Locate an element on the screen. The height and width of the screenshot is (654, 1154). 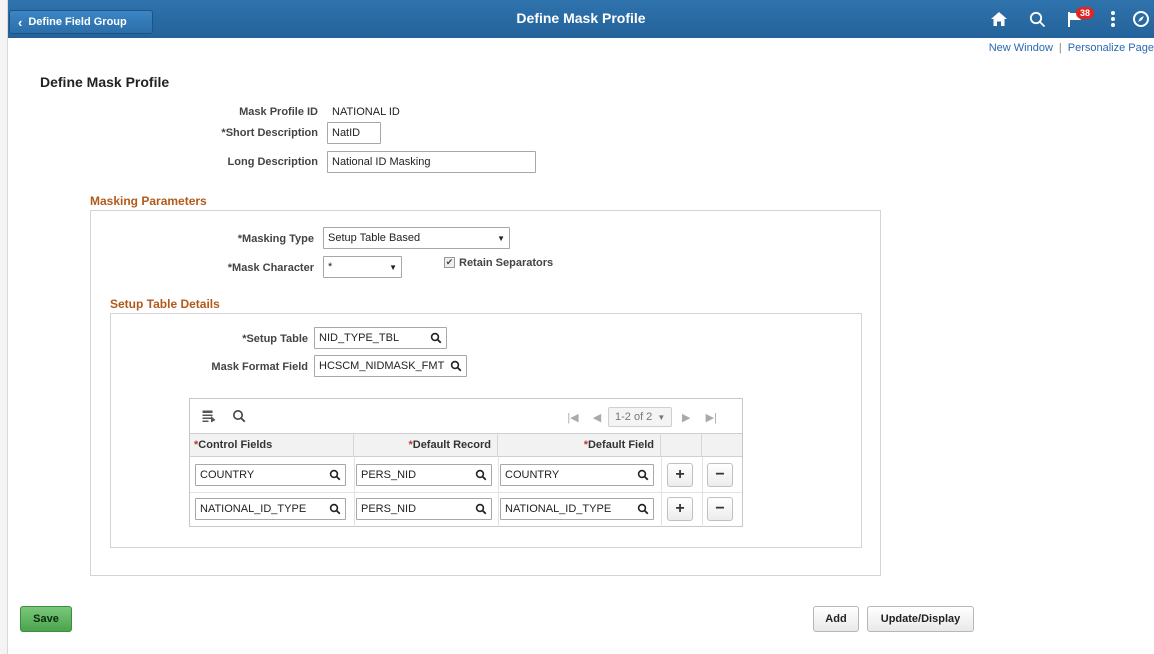
actions-menu-button is located at coordinates (1113, 19).